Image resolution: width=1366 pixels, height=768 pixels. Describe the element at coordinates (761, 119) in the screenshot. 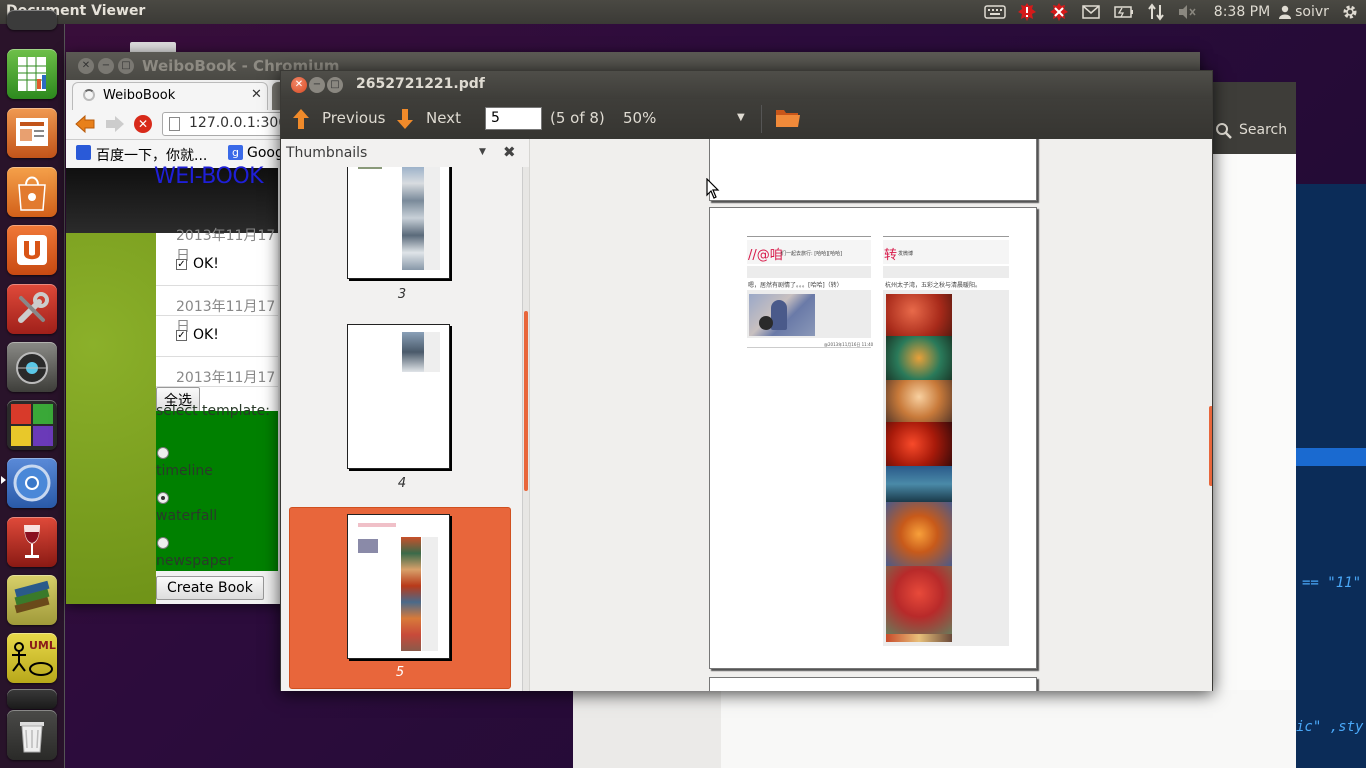

I see `toolbar-separator` at that location.